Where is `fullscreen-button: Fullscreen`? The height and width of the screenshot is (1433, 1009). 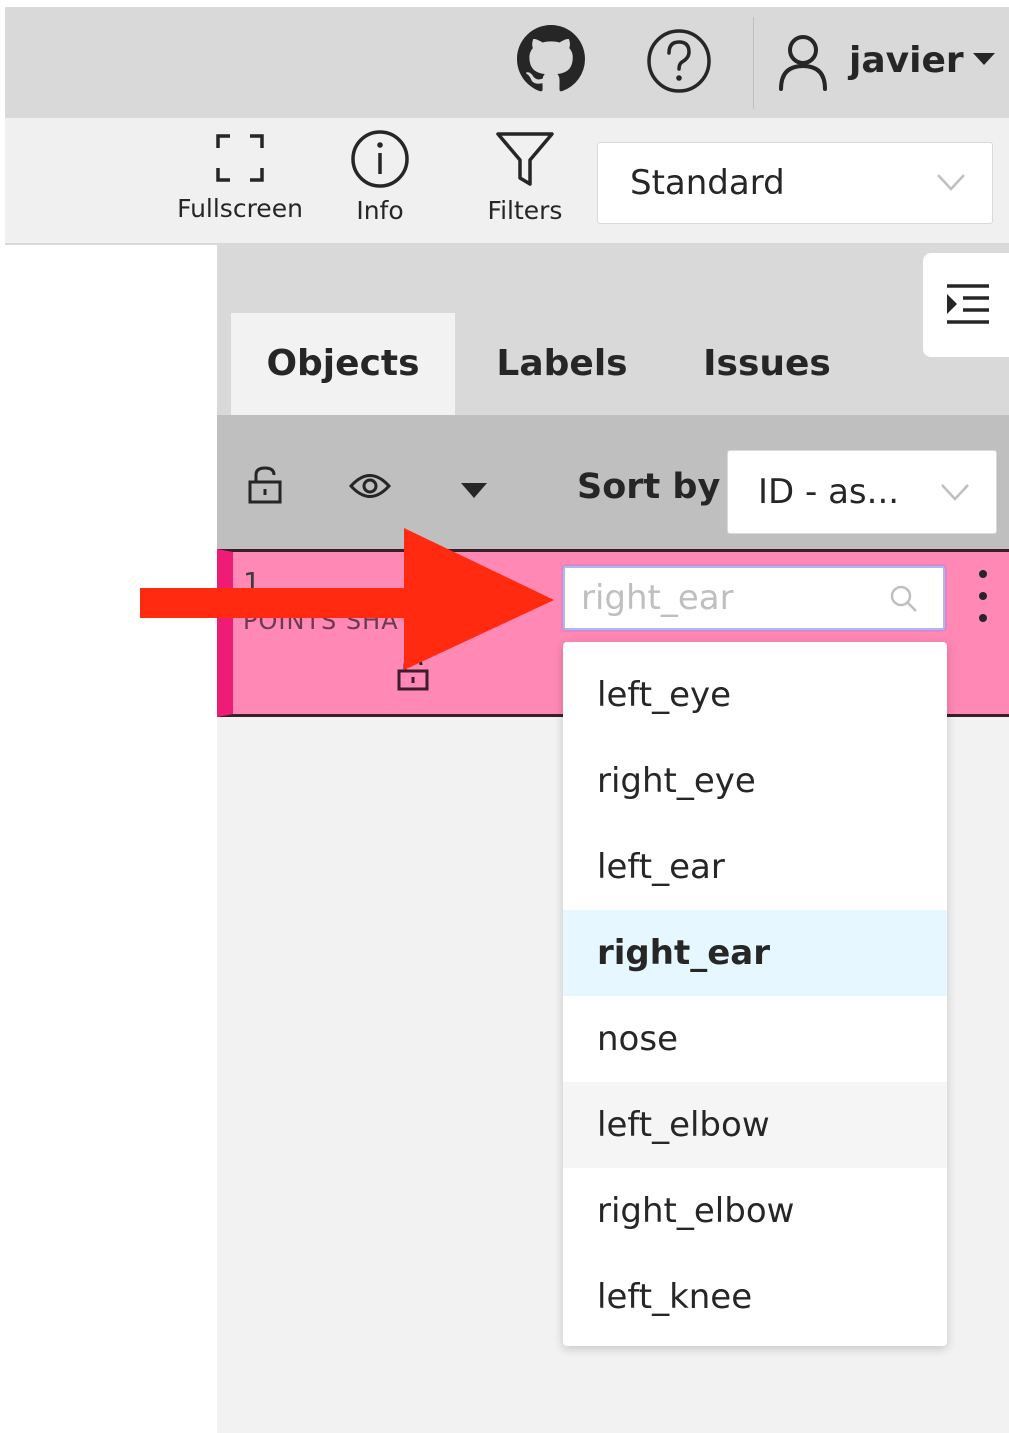 fullscreen-button: Fullscreen is located at coordinates (240, 176).